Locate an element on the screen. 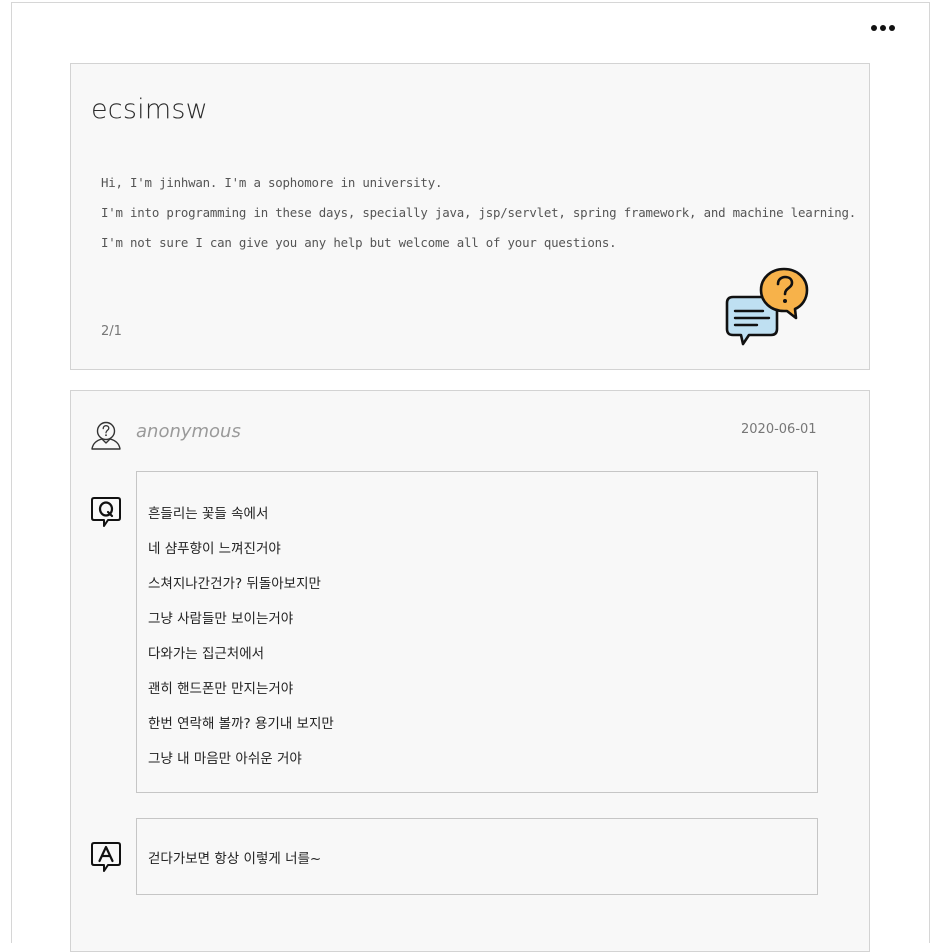  author-name: anonymous is located at coordinates (188, 431).